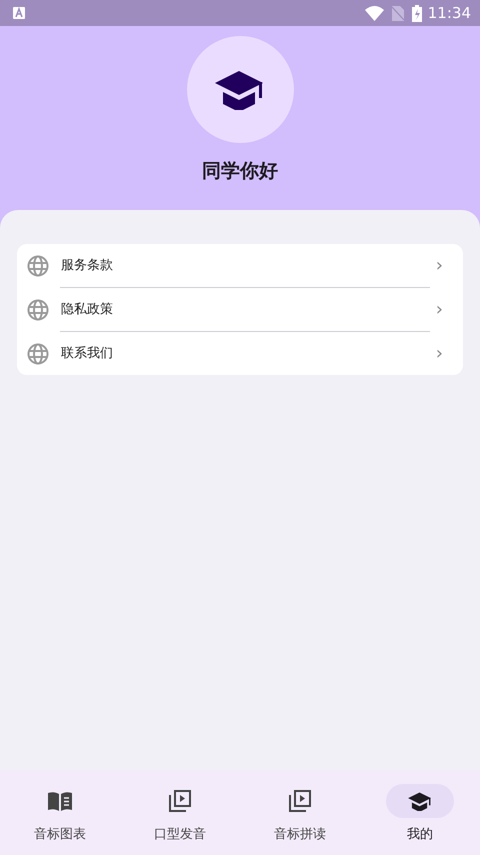  Describe the element at coordinates (449, 13) in the screenshot. I see `clock: 11:34` at that location.